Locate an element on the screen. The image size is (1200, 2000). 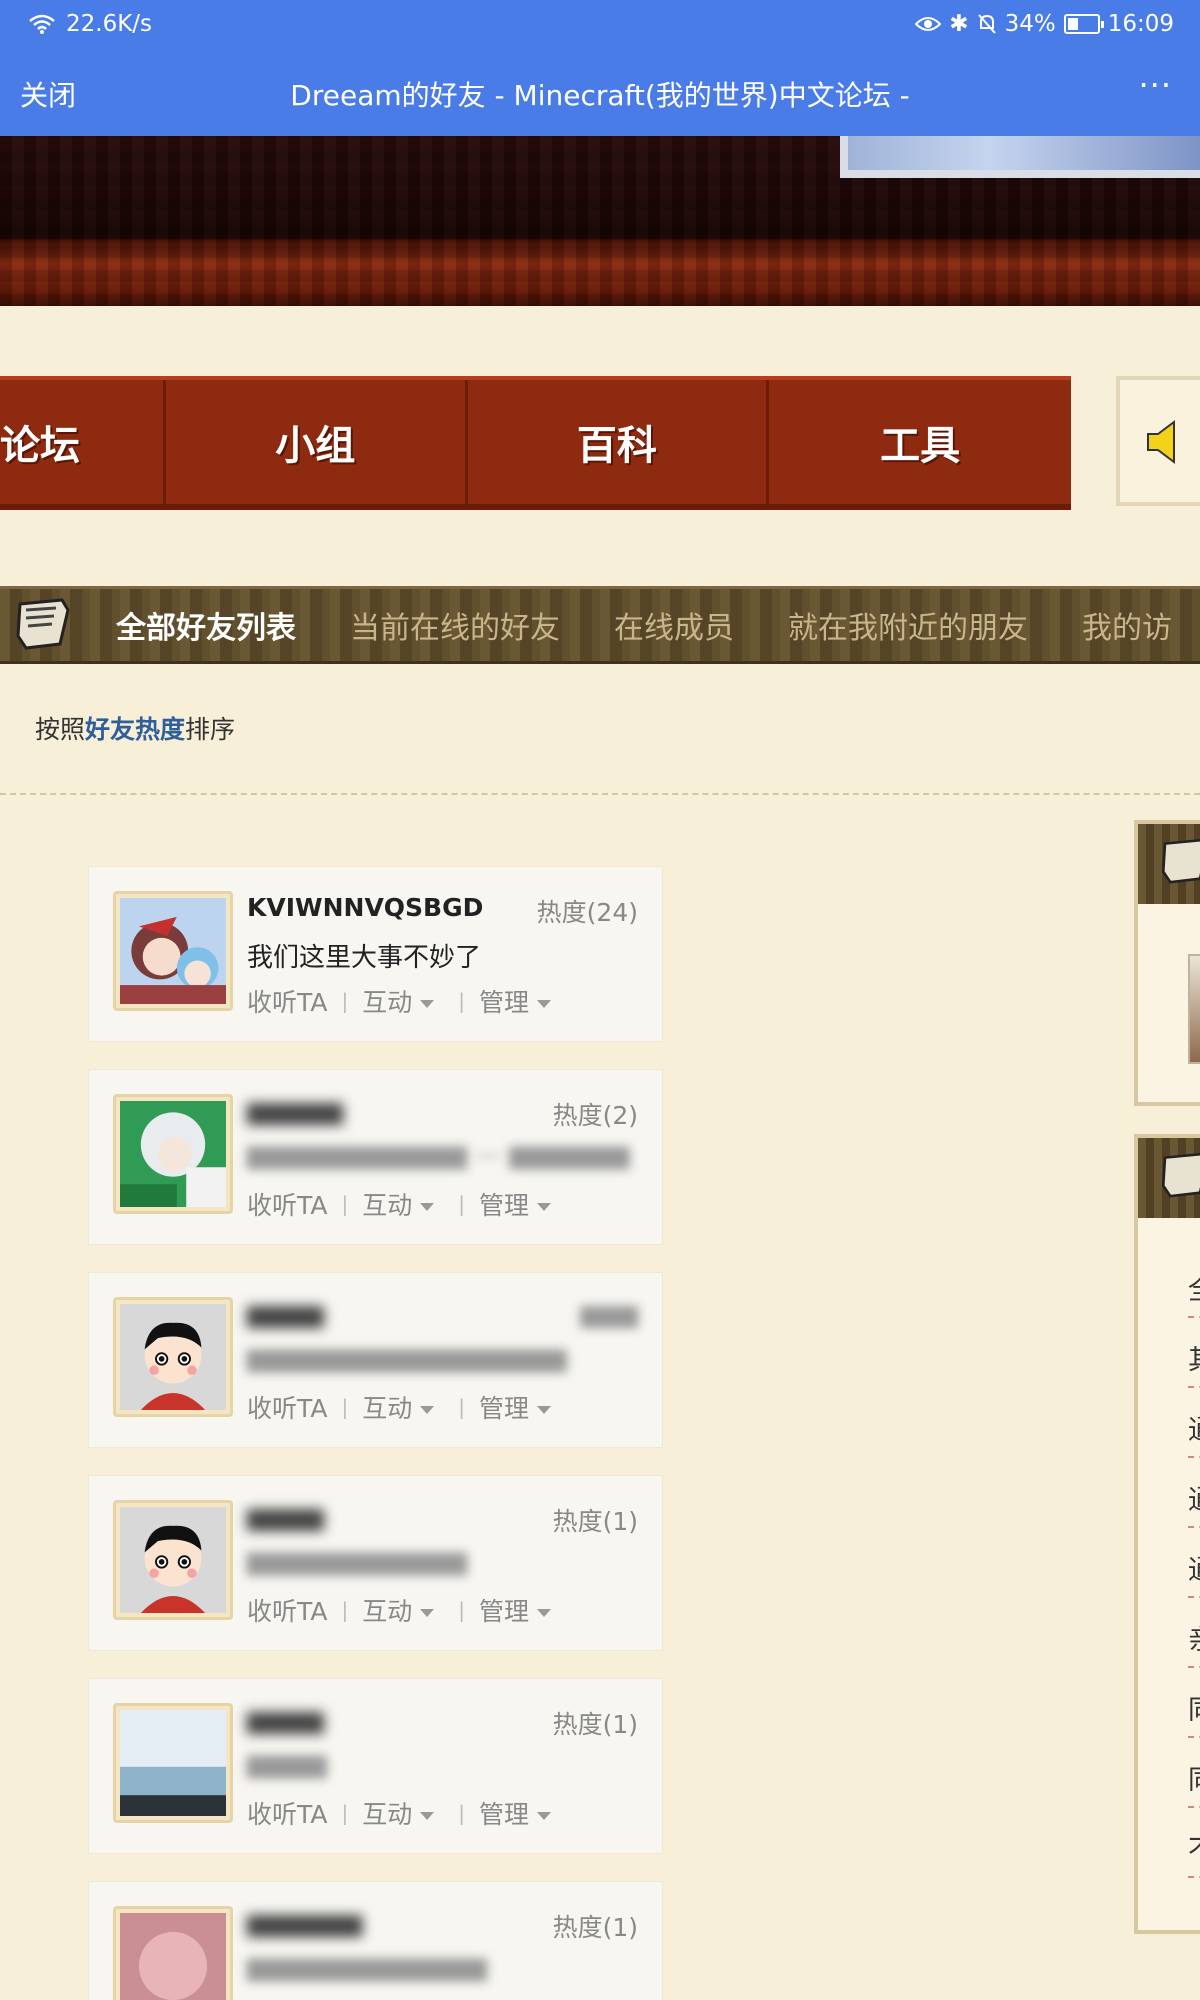
close-button: 关闭 is located at coordinates (48, 94).